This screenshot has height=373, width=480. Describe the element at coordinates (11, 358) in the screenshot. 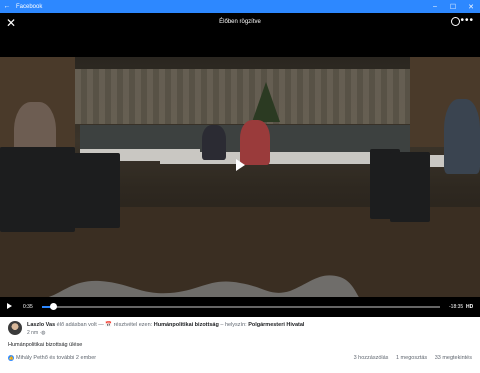

I see `like-icon: 👍` at that location.